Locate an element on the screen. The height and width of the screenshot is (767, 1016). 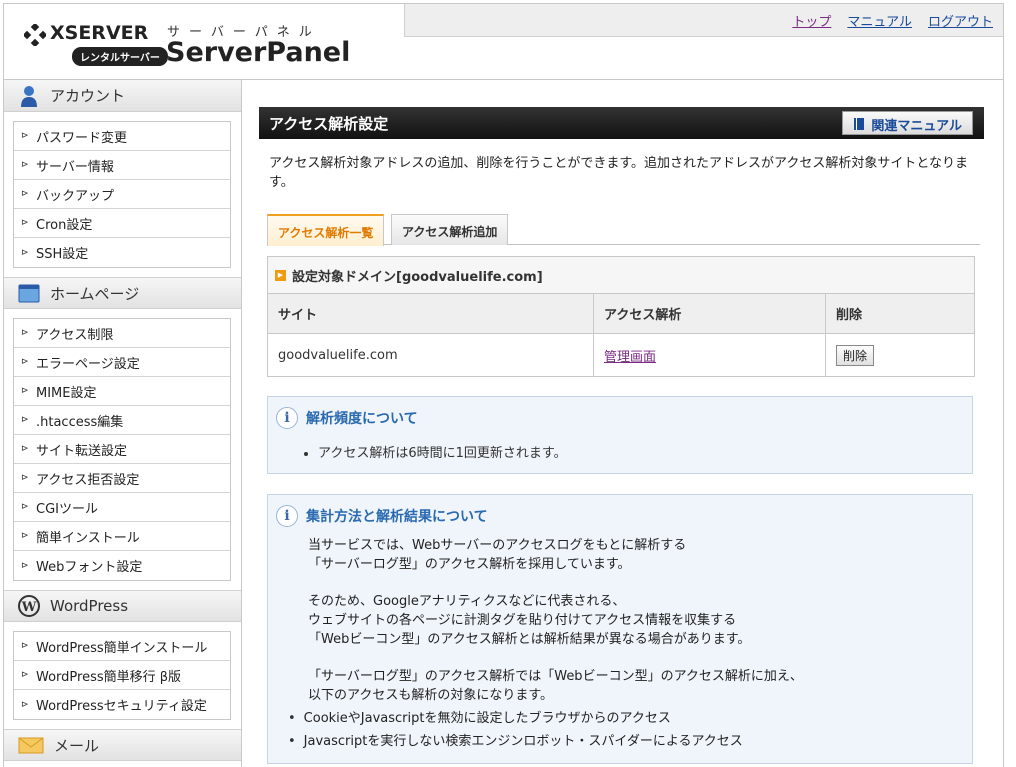
tab-bar: アクセス解析一覧 アクセス解析追加 is located at coordinates (623, 229).